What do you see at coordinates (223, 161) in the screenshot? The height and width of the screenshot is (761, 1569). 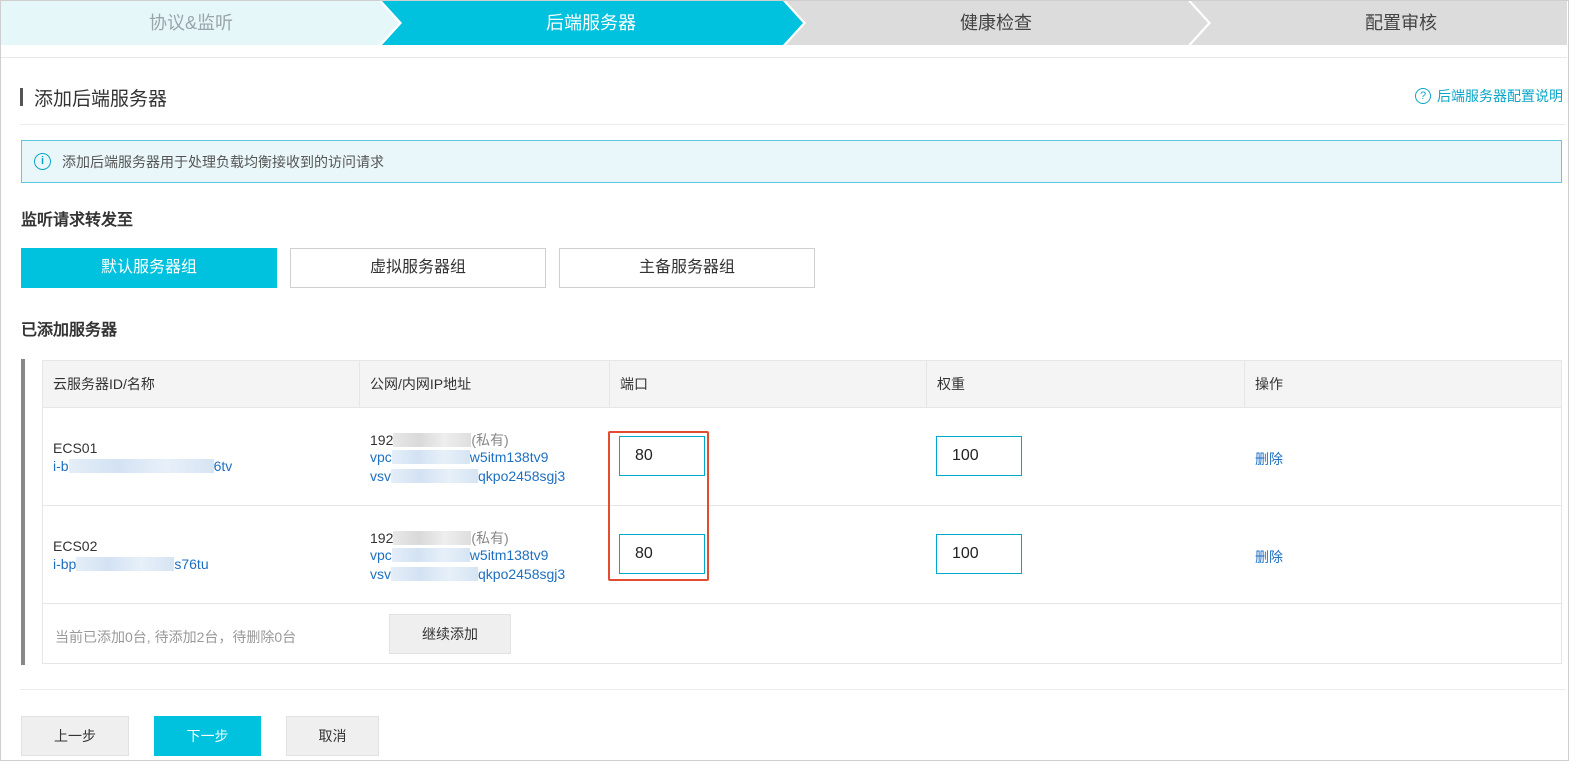 I see `info-text: 添加后端服务器用于处理负载均衡接收到的访问请求` at bounding box center [223, 161].